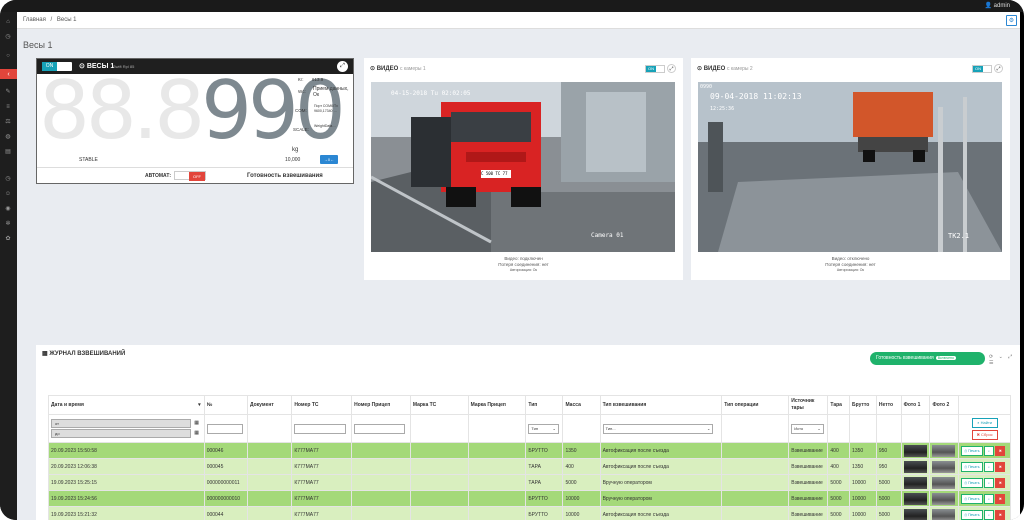 Image resolution: width=1024 pixels, height=520 pixels. What do you see at coordinates (984, 434) in the screenshot?
I see `reset-button: ✖ Сброс` at bounding box center [984, 434].